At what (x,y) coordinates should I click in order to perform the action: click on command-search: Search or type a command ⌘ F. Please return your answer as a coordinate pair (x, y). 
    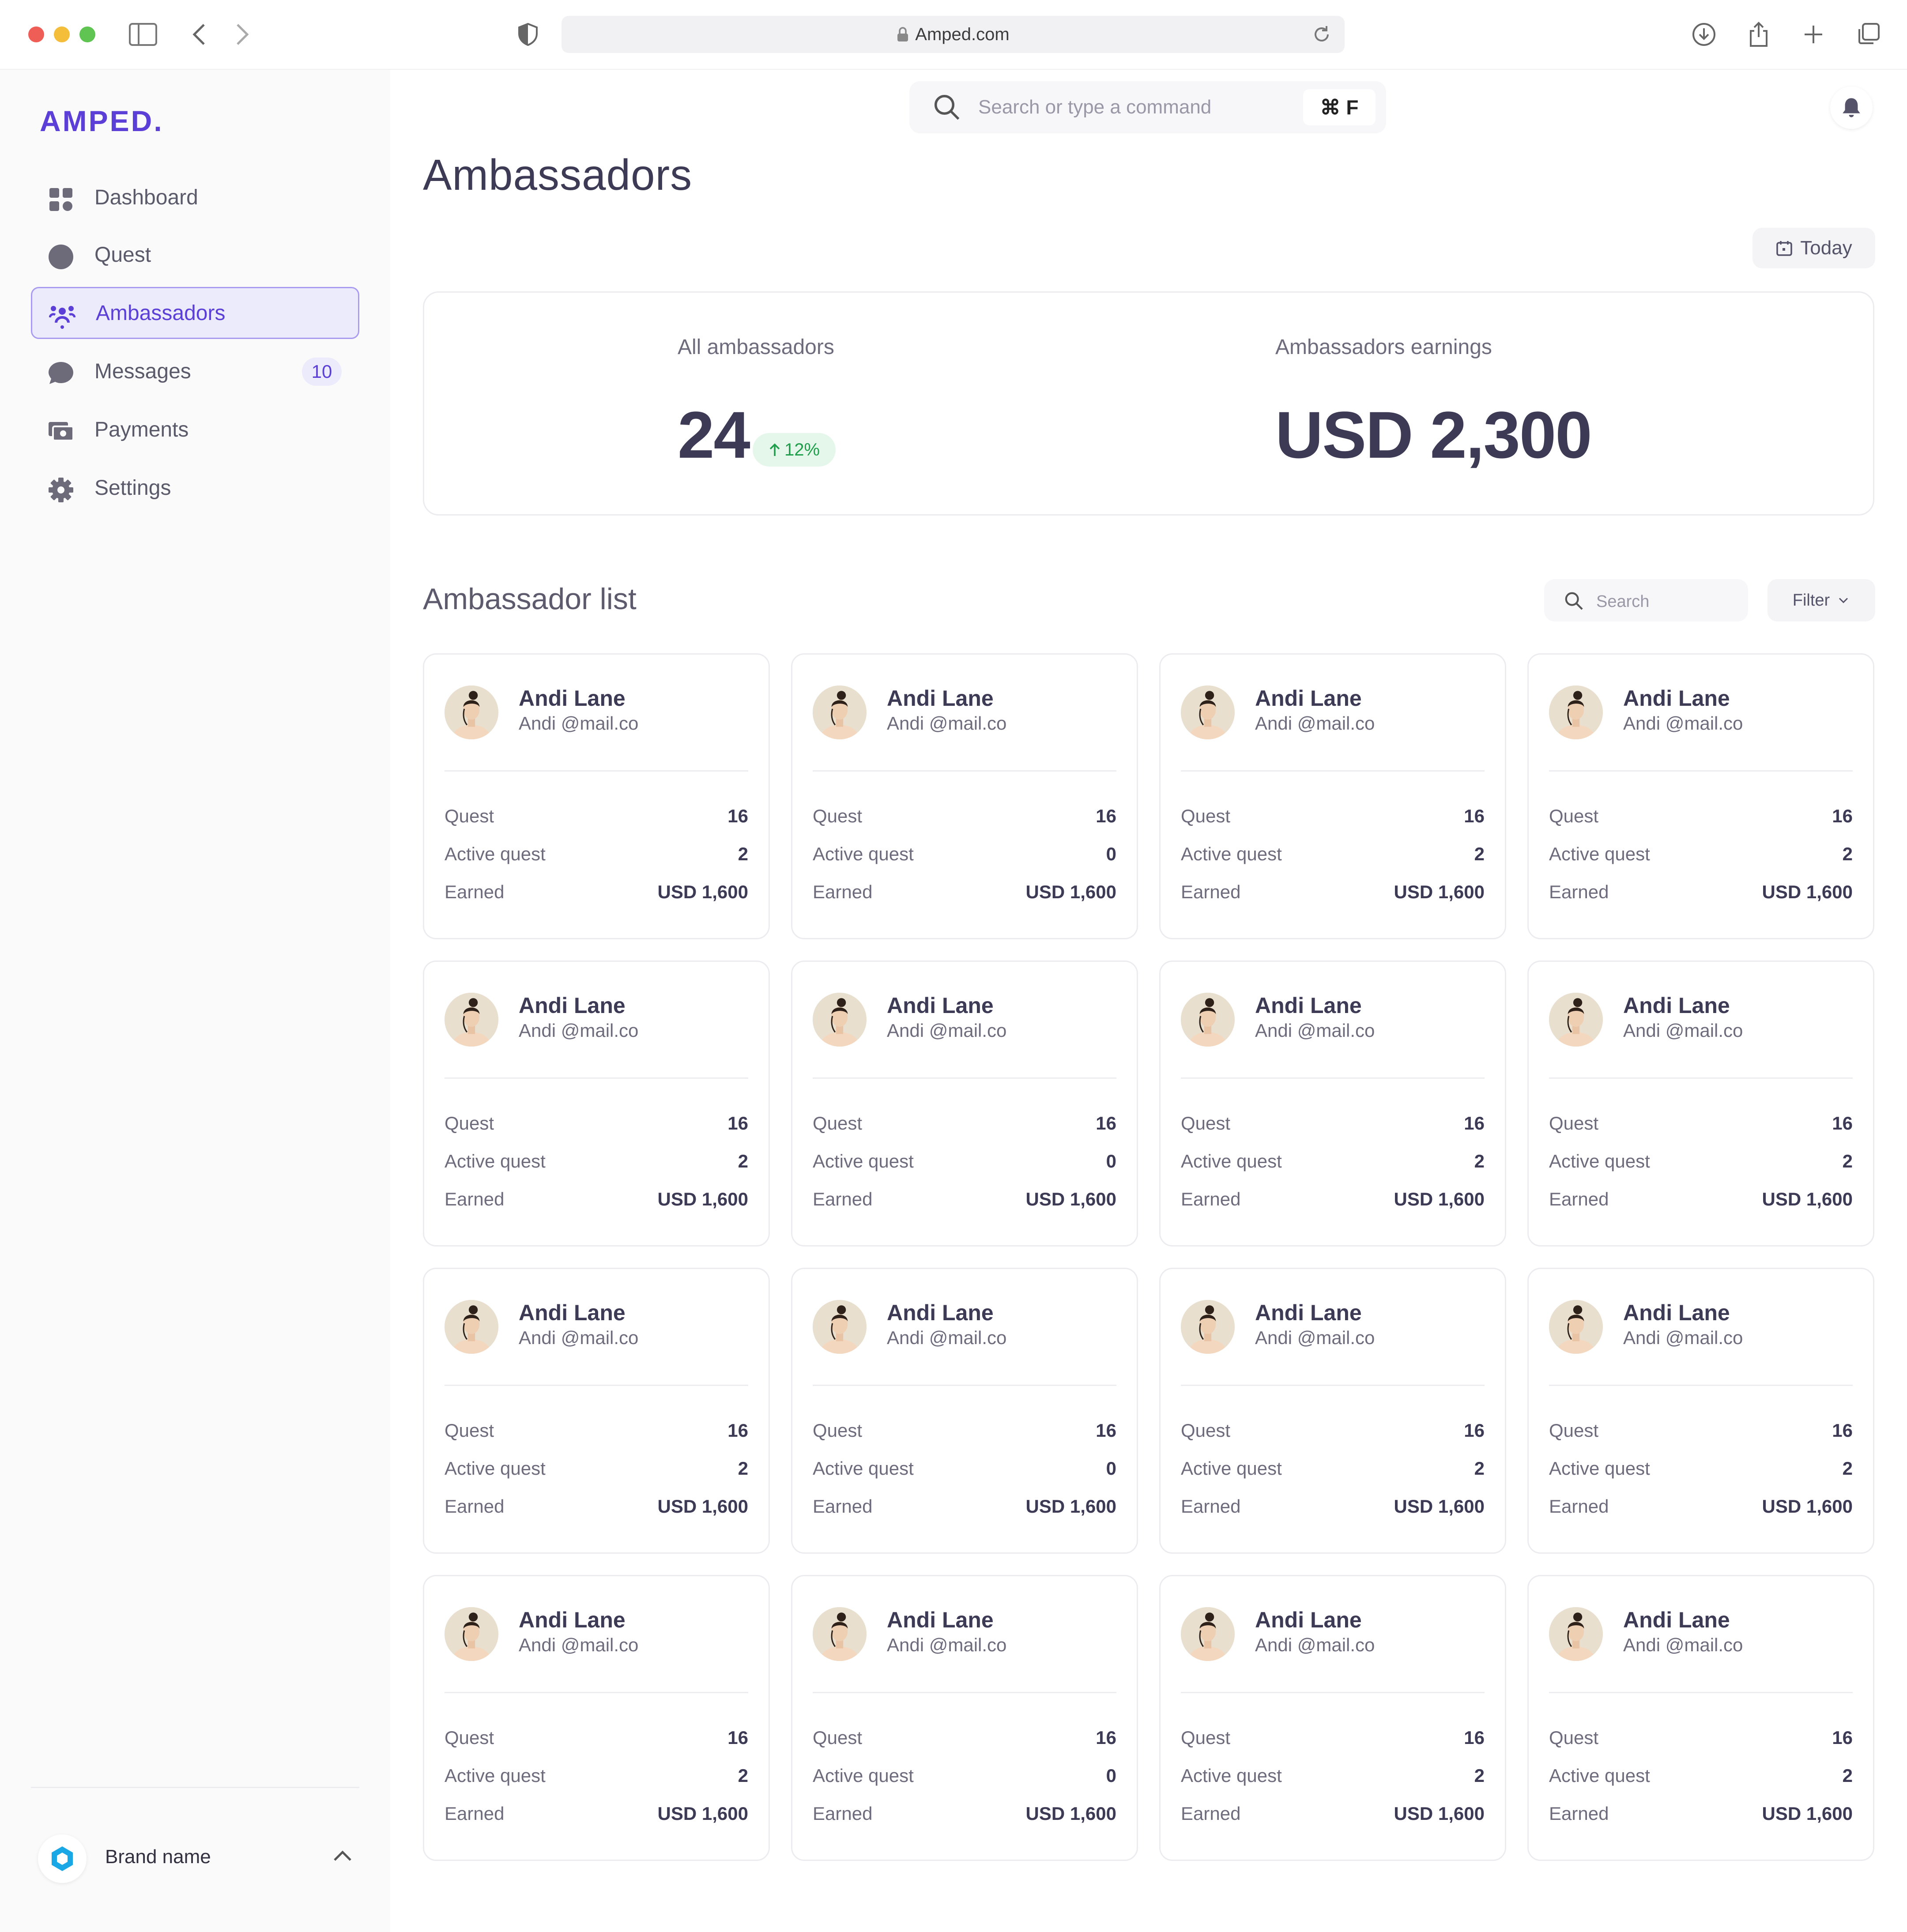
    Looking at the image, I should click on (1148, 107).